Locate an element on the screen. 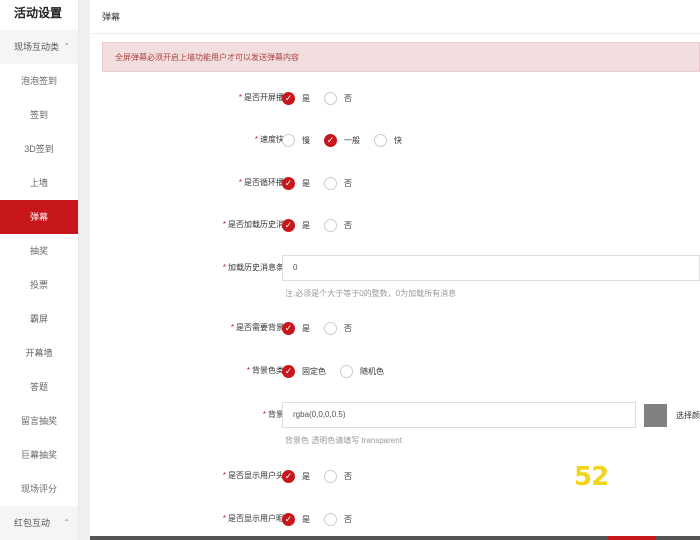 The height and width of the screenshot is (540, 700). radio-option-fast: 快 is located at coordinates (388, 140).